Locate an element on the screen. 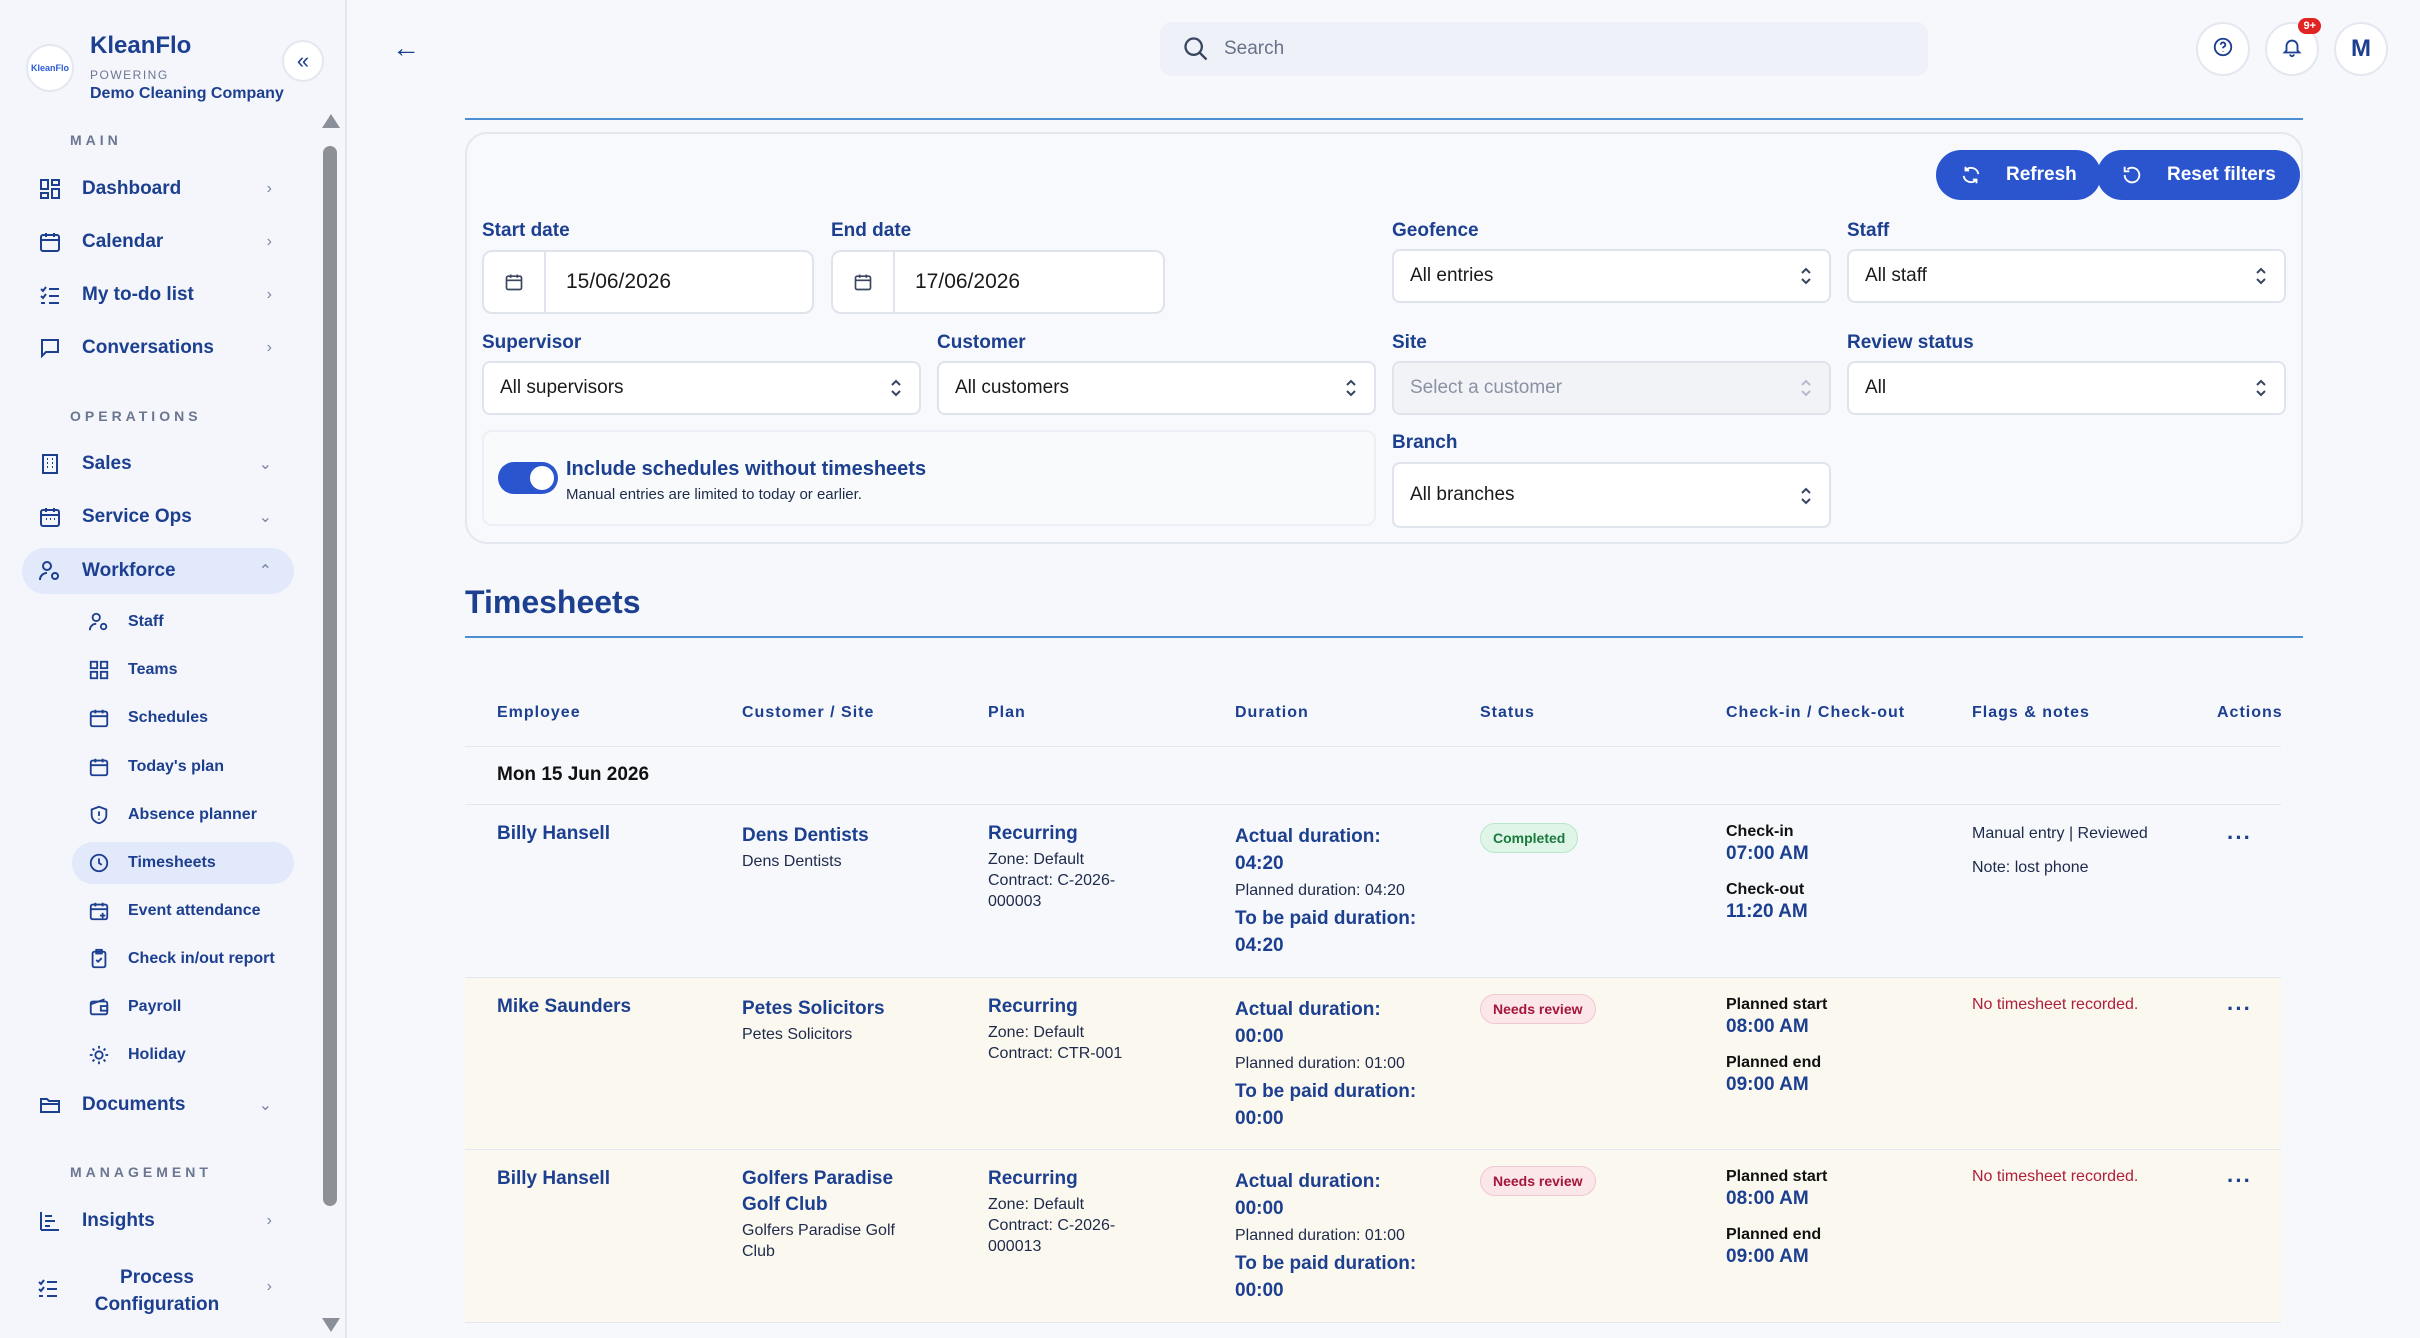 The height and width of the screenshot is (1338, 2420). employee-name: Mike Saunders is located at coordinates (564, 1007).